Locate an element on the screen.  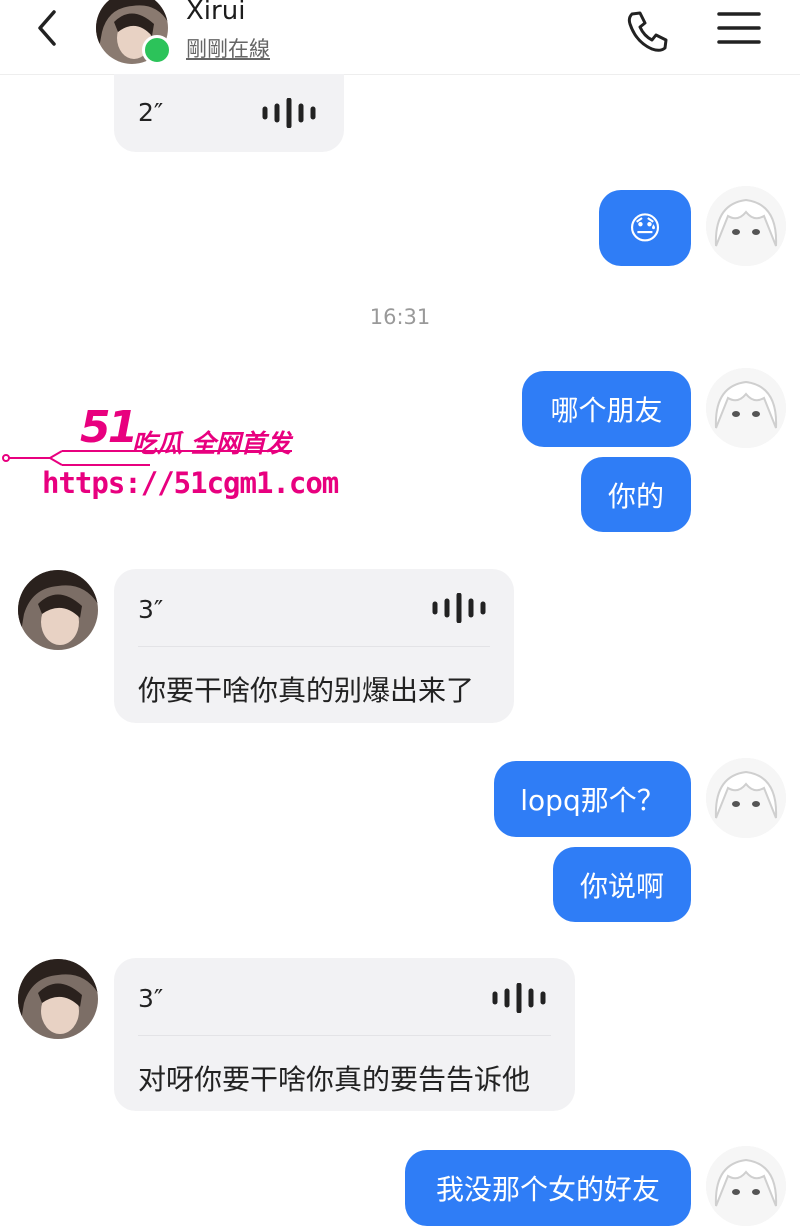
message-bubble-outgoing: lopq那个？ is located at coordinates (592, 799).